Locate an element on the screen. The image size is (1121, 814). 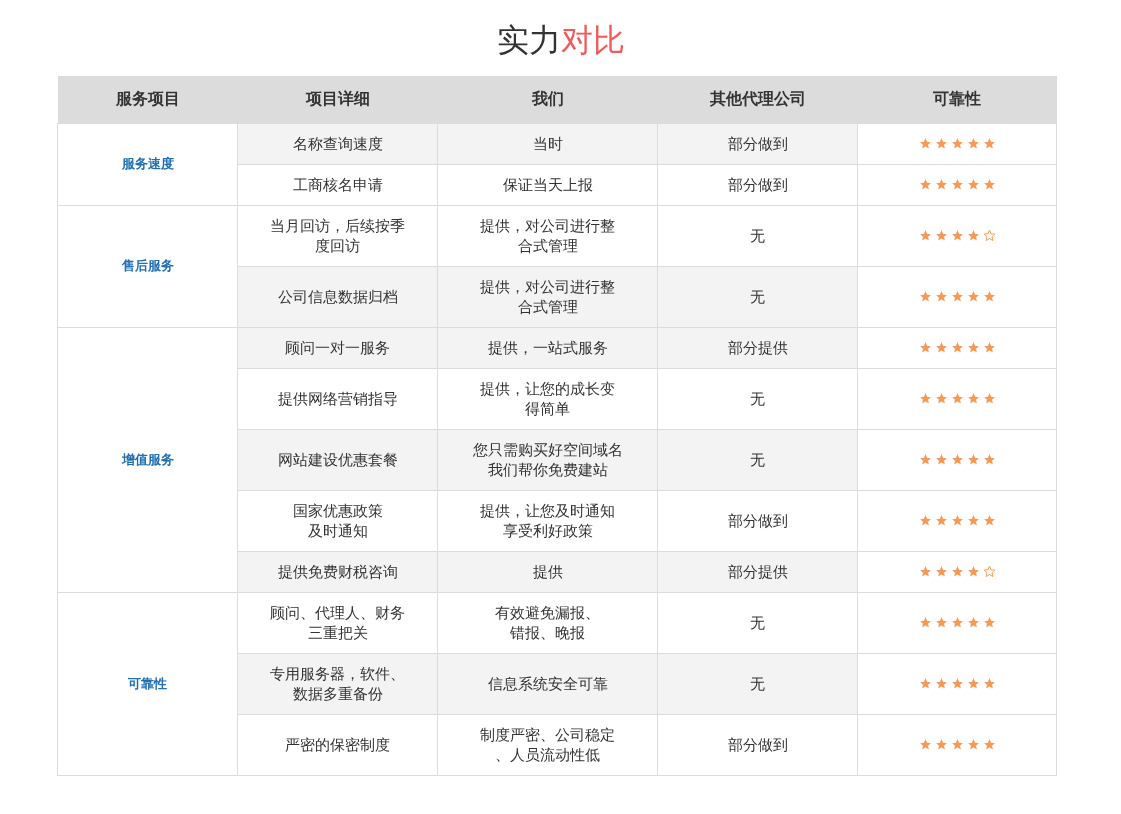
cell-text-line: 、人员流动性低 is located at coordinates (547, 754).